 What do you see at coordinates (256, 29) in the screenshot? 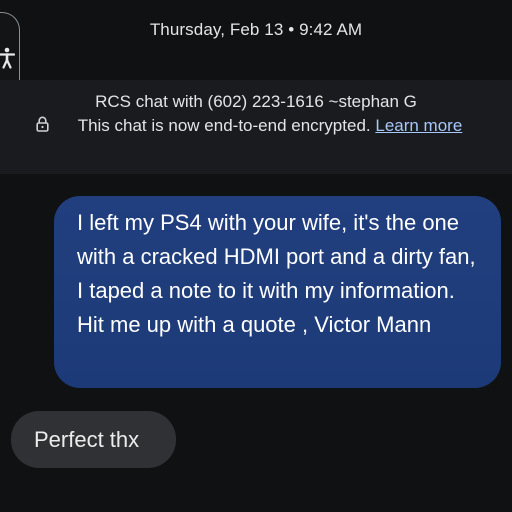
I see `message-timestamp: Thursday, Feb 13 • 9:42 AM` at bounding box center [256, 29].